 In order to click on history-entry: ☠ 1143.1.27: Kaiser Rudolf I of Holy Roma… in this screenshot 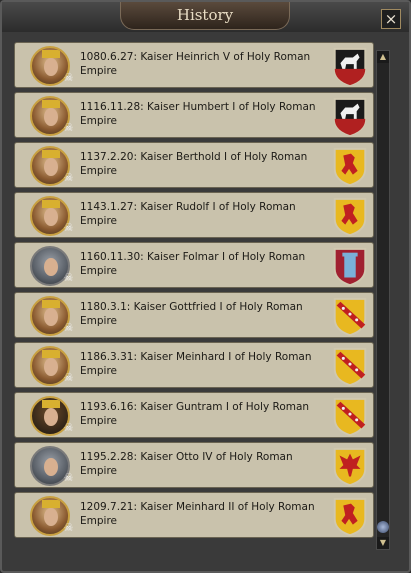, I will do `click(194, 215)`.